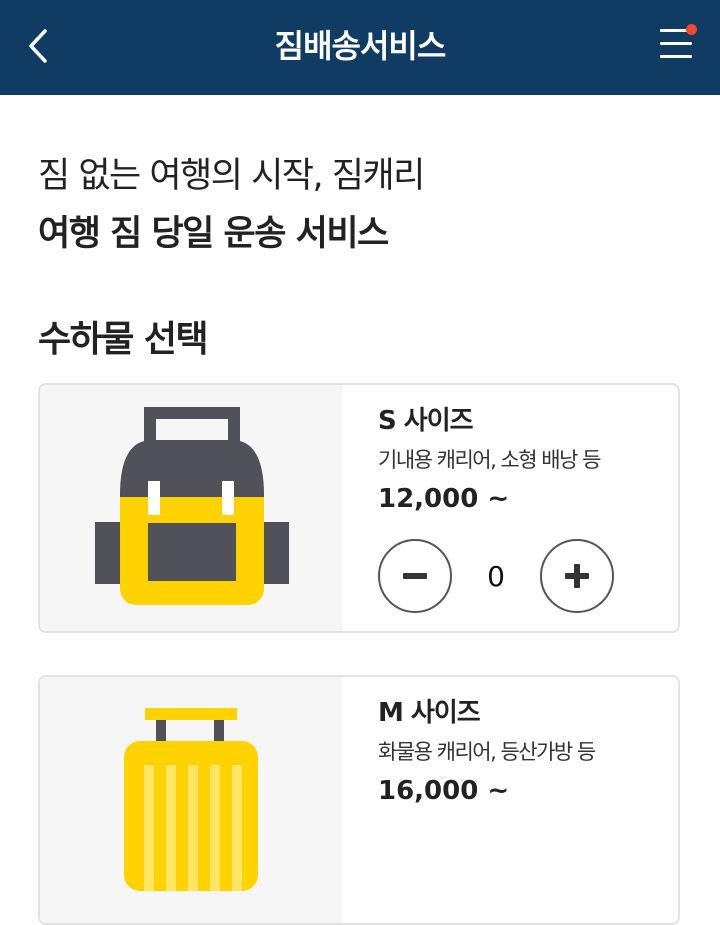 Image resolution: width=720 pixels, height=925 pixels. What do you see at coordinates (487, 752) in the screenshot?
I see `size-description: 화물용 캐리어, 등산가방 등` at bounding box center [487, 752].